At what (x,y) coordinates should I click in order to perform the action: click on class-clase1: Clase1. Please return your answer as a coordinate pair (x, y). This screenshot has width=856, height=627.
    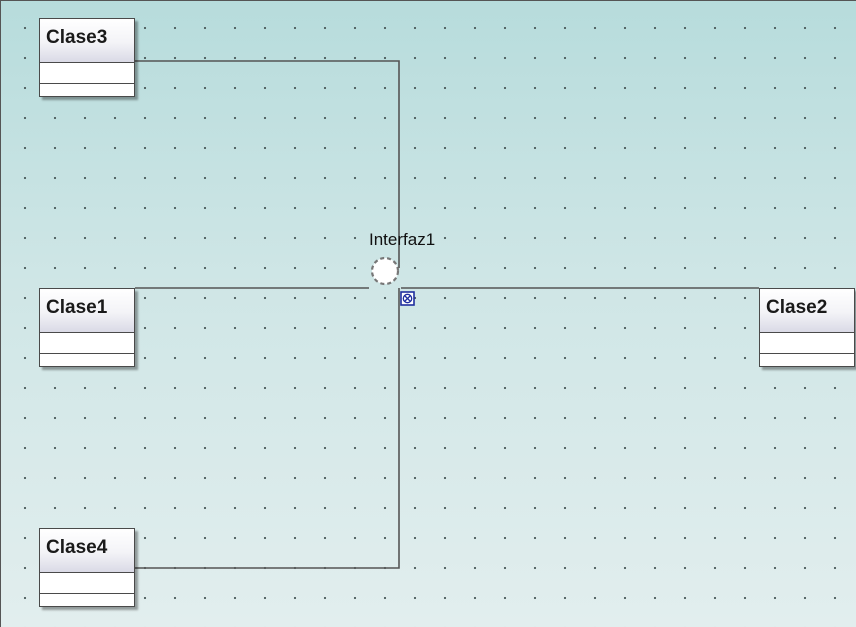
    Looking at the image, I should click on (87, 327).